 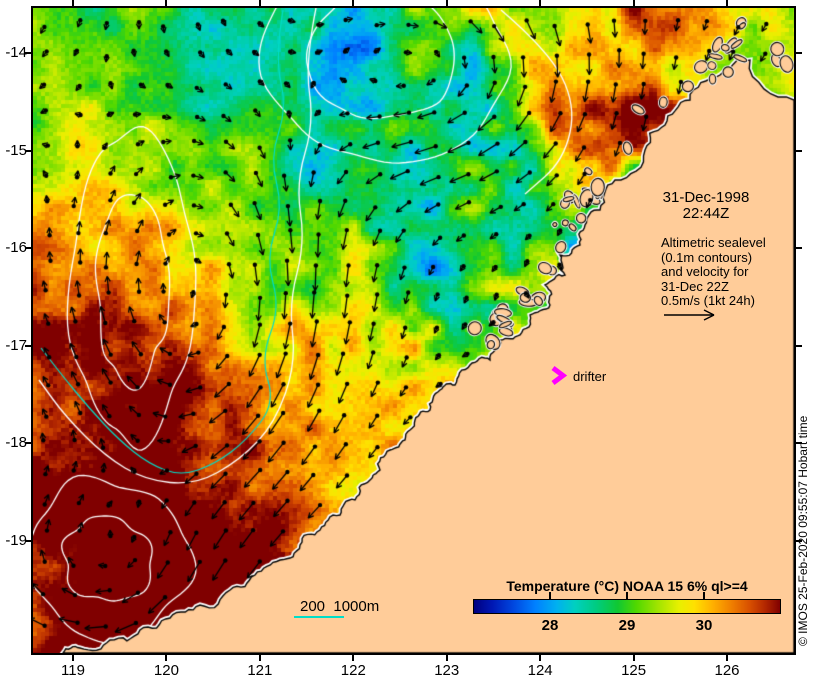 I want to click on y-tick-label: -19, so click(x=16, y=540).